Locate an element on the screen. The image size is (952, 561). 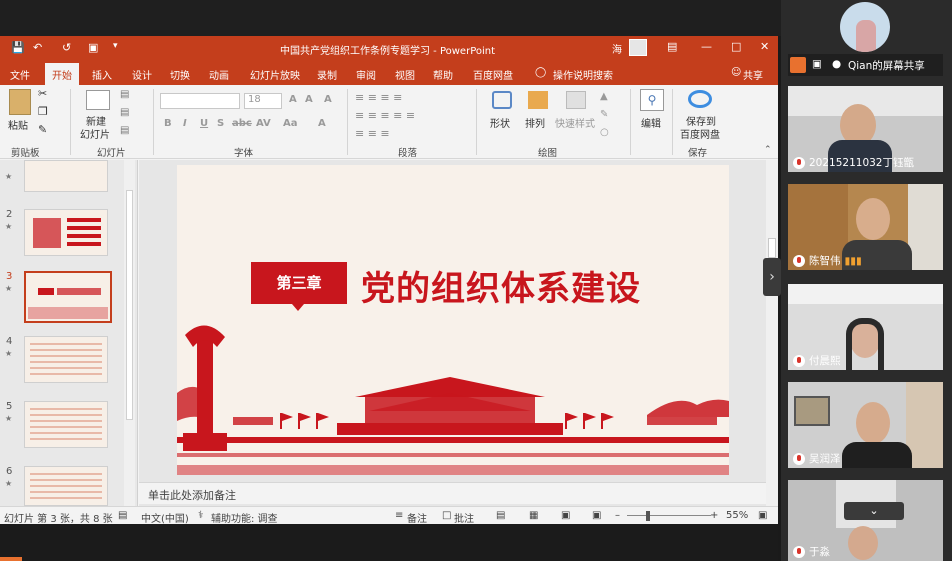
present-icon: ▣ is located at coordinates (93, 47).